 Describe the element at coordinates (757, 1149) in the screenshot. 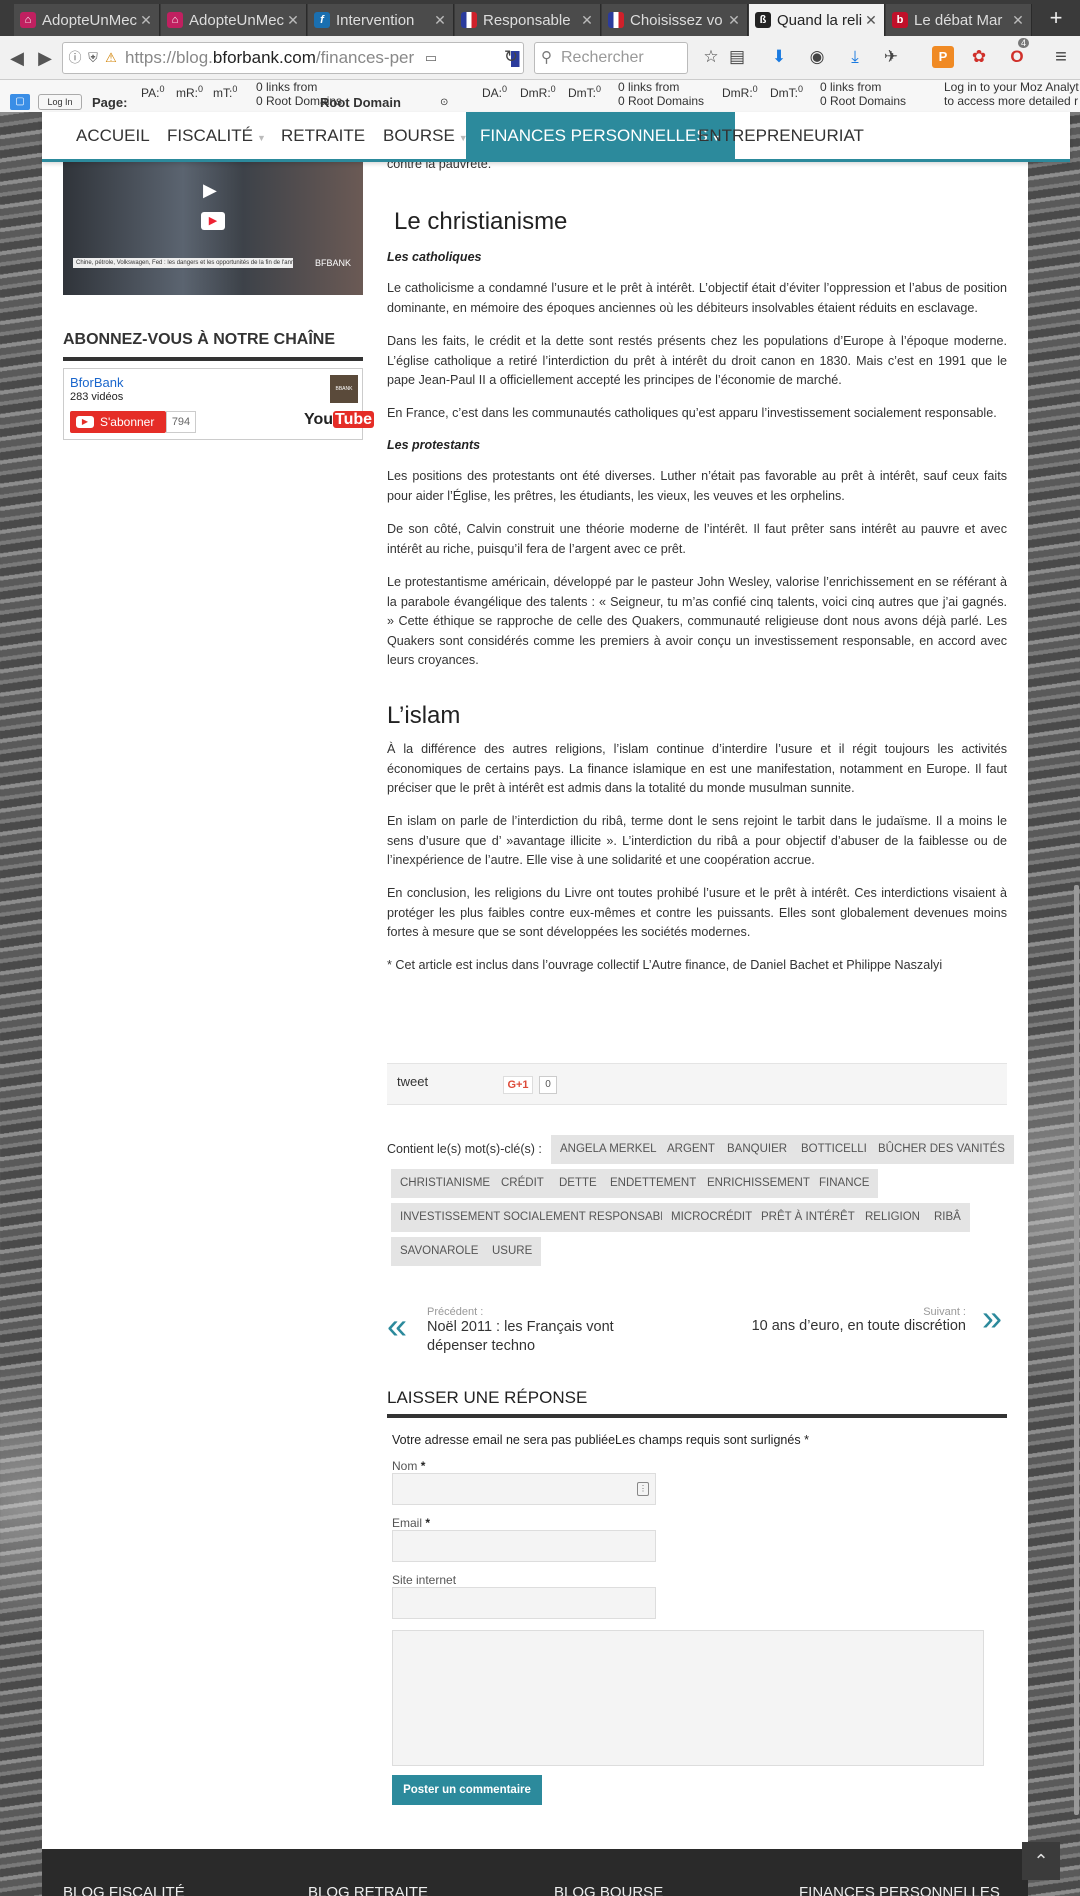

I see `tag-link: BANQUIER` at that location.